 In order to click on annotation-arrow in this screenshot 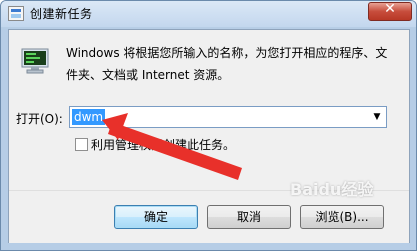, I will do `click(172, 146)`.